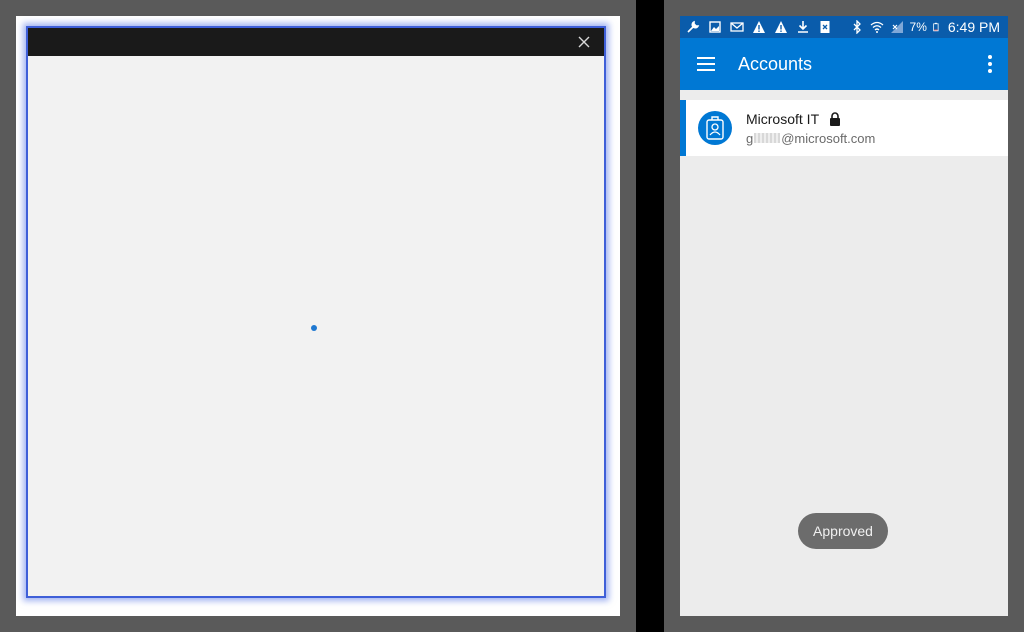 This screenshot has height=632, width=1024. Describe the element at coordinates (876, 27) in the screenshot. I see `wifi-icon` at that location.